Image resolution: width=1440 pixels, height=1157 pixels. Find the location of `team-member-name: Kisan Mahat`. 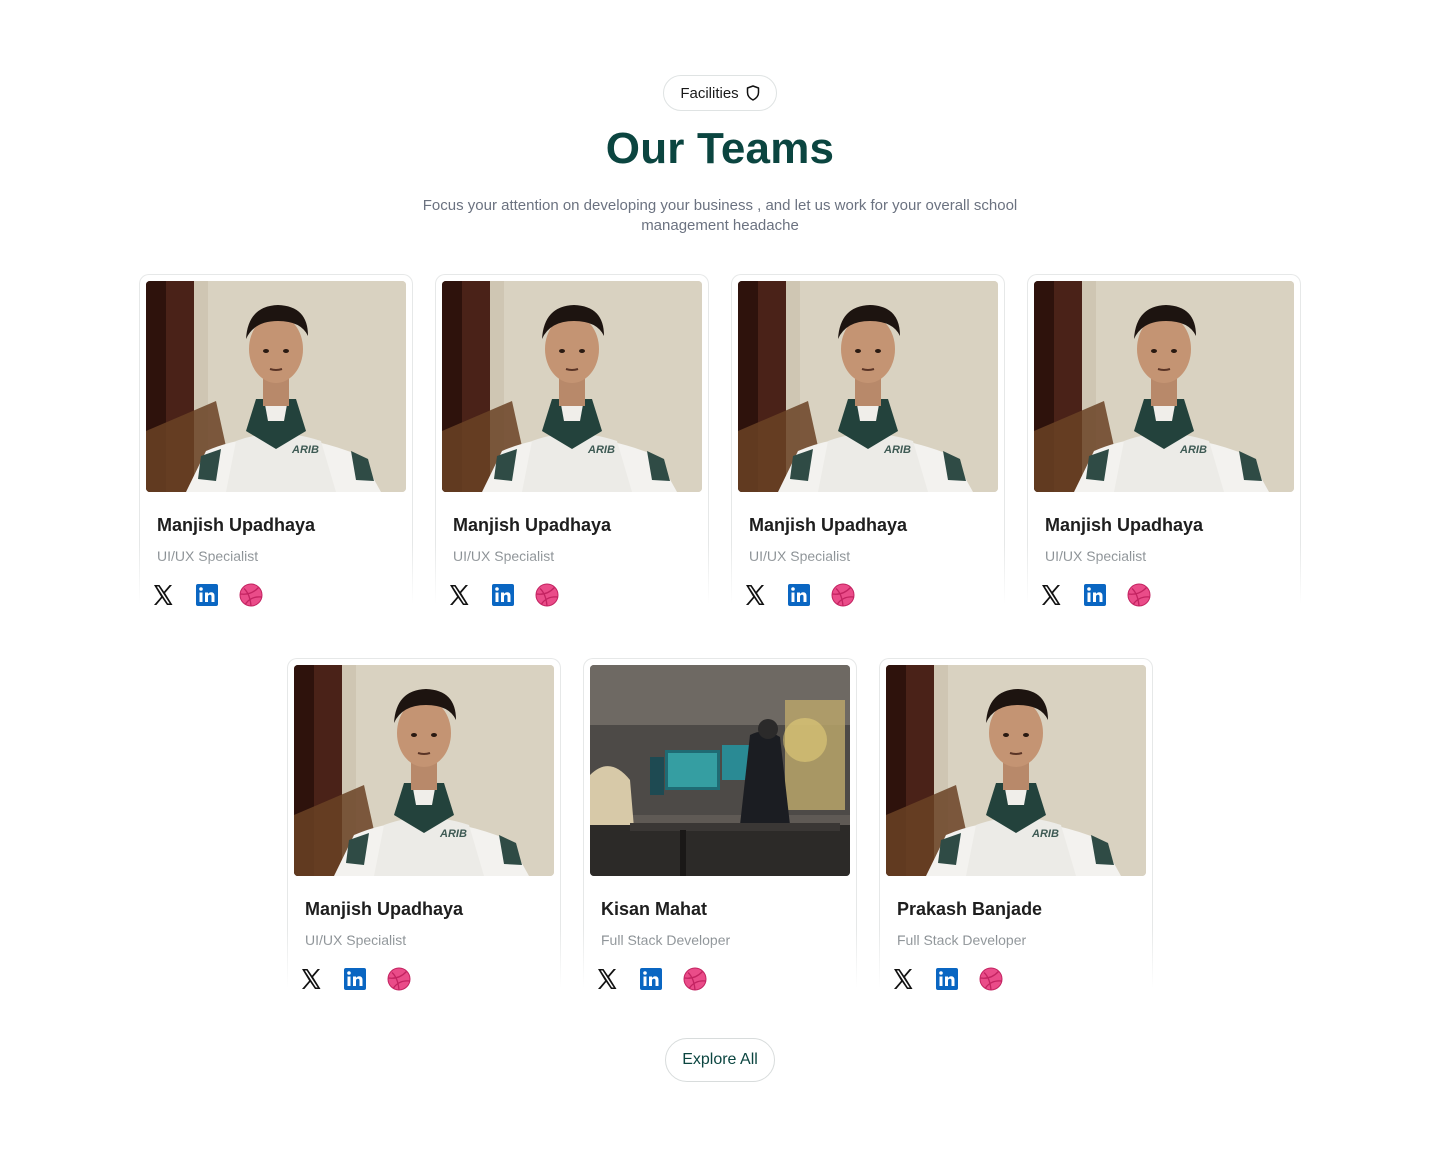

team-member-name: Kisan Mahat is located at coordinates (654, 909).